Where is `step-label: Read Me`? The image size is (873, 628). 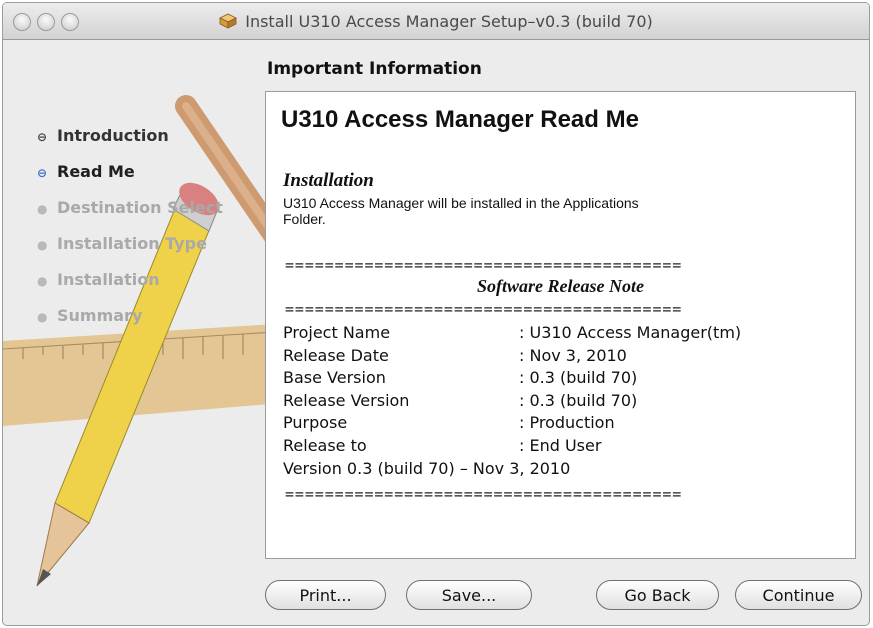
step-label: Read Me is located at coordinates (96, 171).